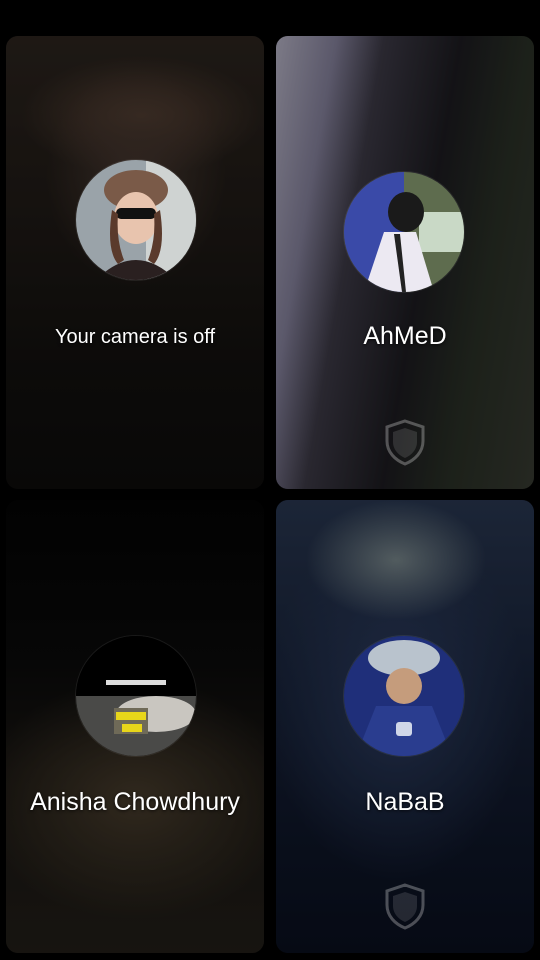 The image size is (540, 960). What do you see at coordinates (135, 802) in the screenshot?
I see `participant-name-anisha: Anisha Chowdhury` at bounding box center [135, 802].